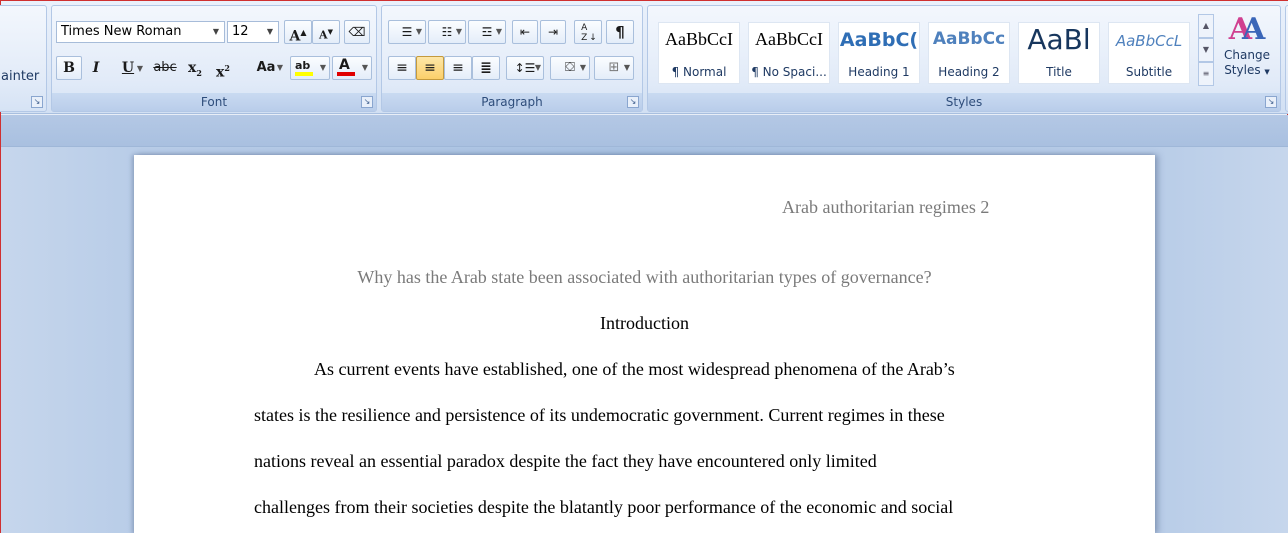  What do you see at coordinates (1247, 55) in the screenshot?
I see `change-styles-label-1: Change` at bounding box center [1247, 55].